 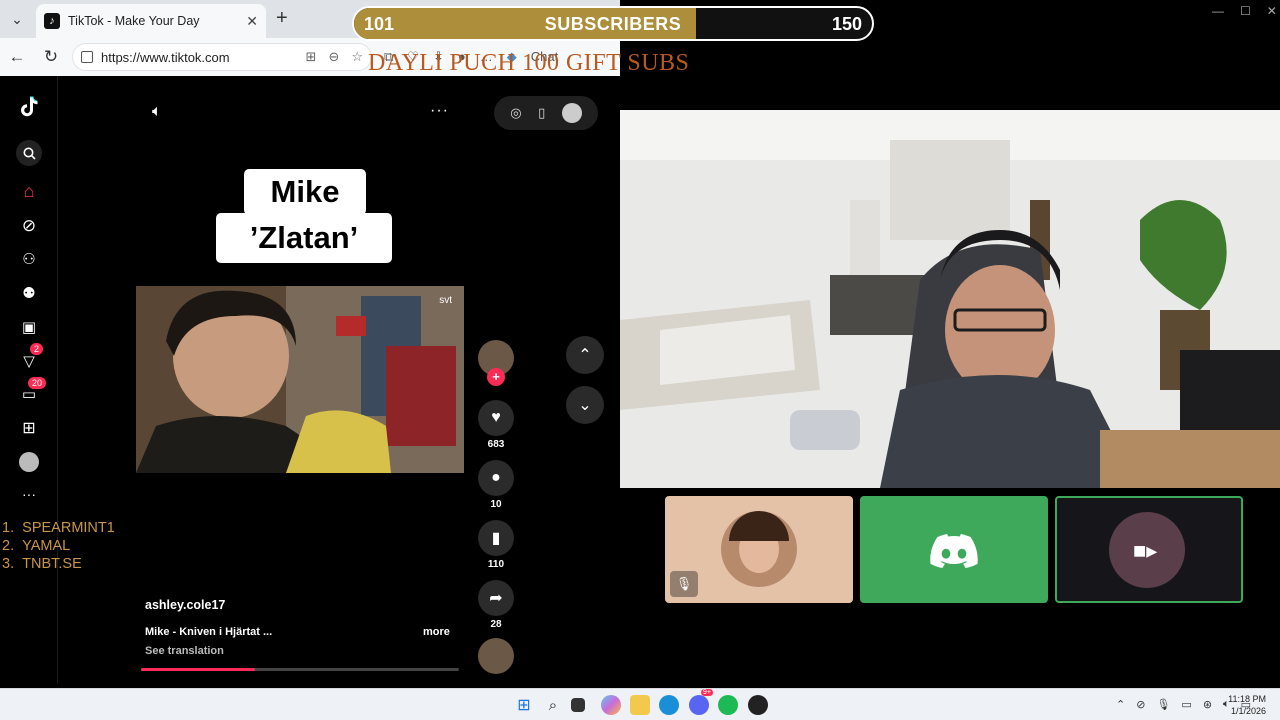 I want to click on camera-tile: ■▸, so click(x=1149, y=549).